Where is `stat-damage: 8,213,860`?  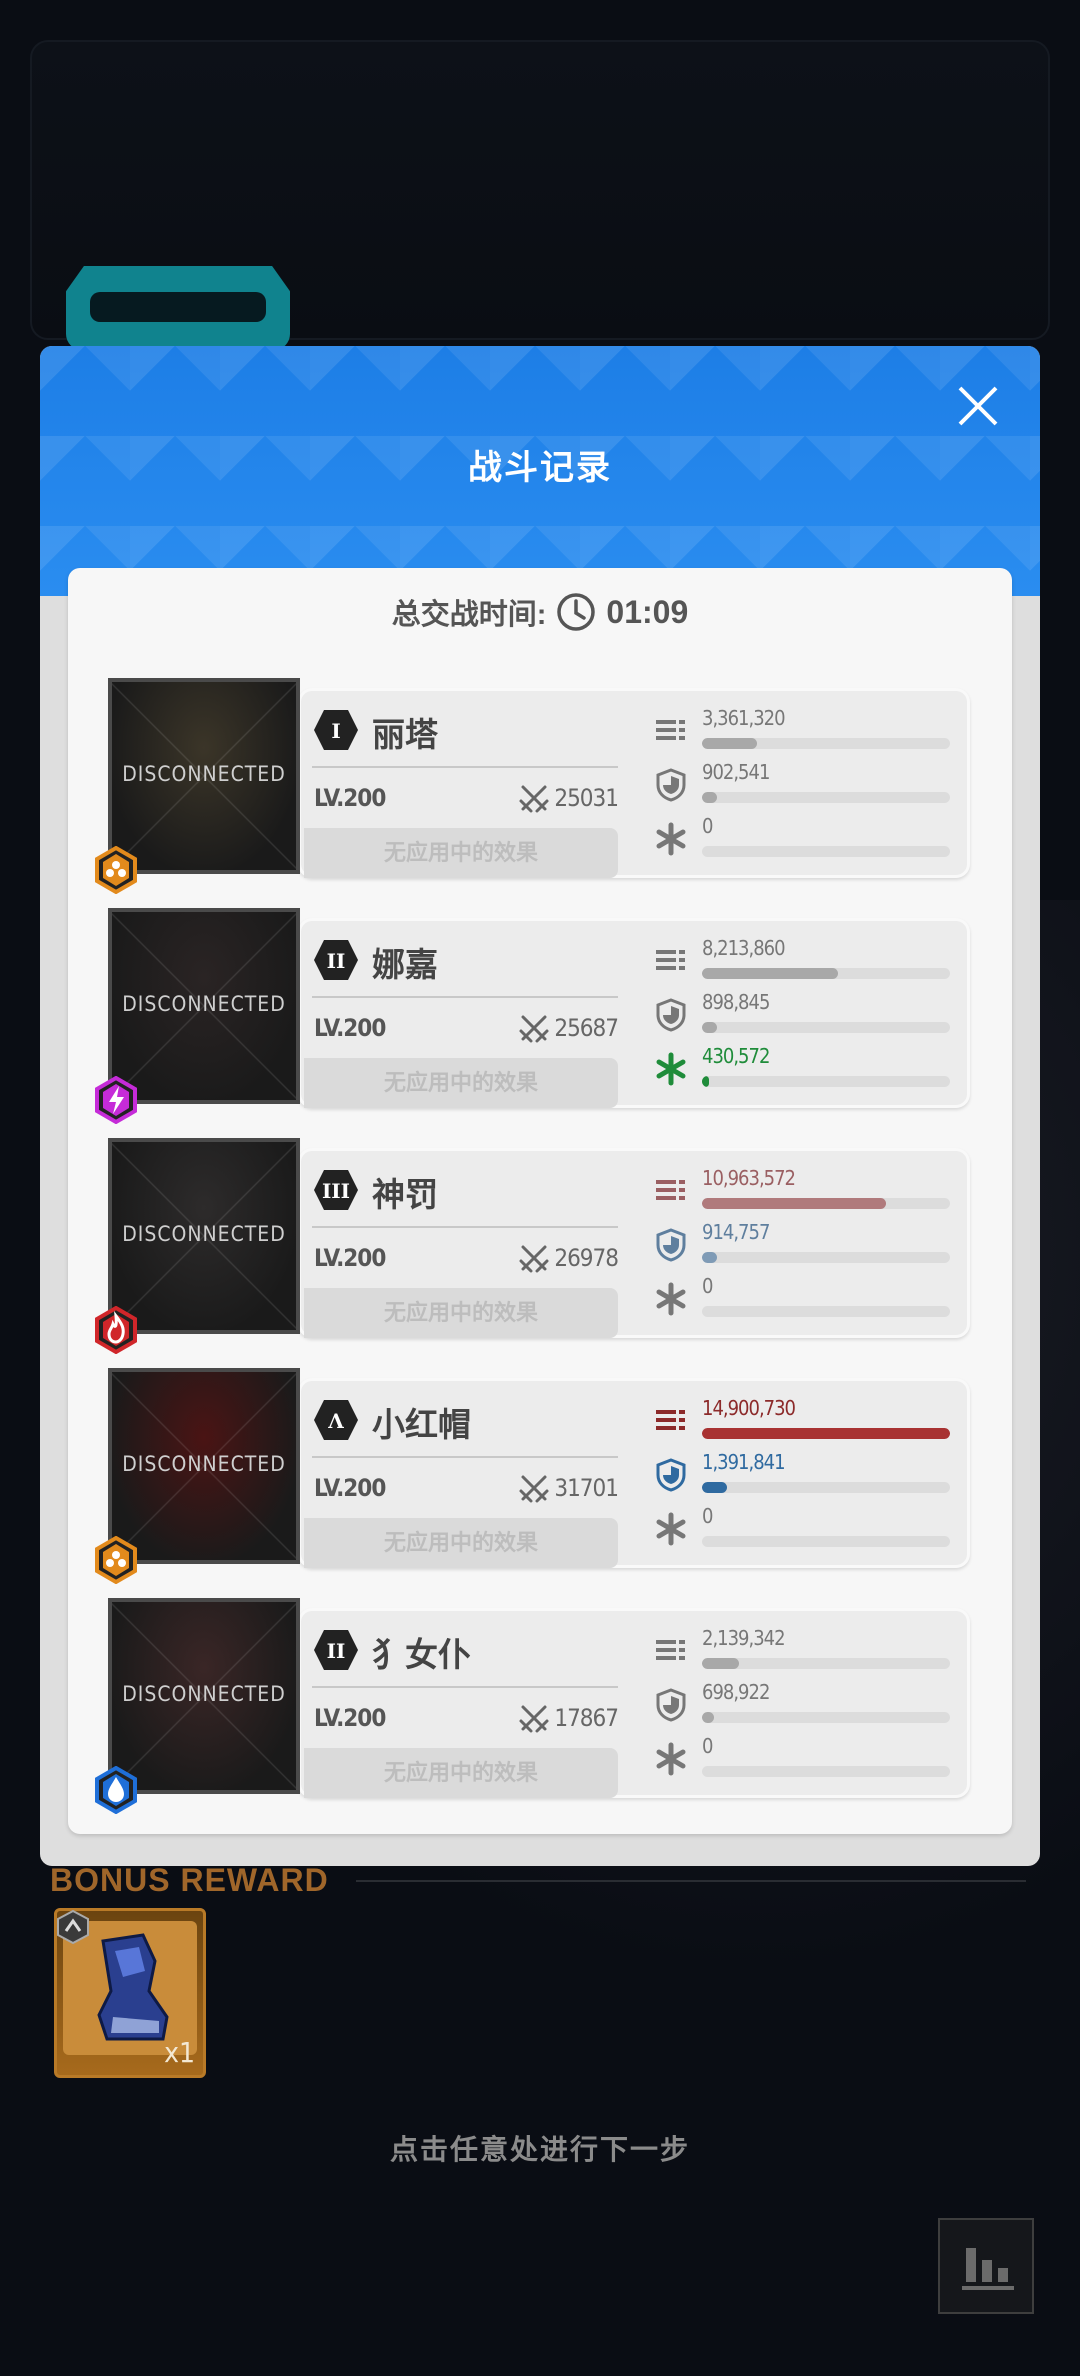
stat-damage: 8,213,860 is located at coordinates (804, 961).